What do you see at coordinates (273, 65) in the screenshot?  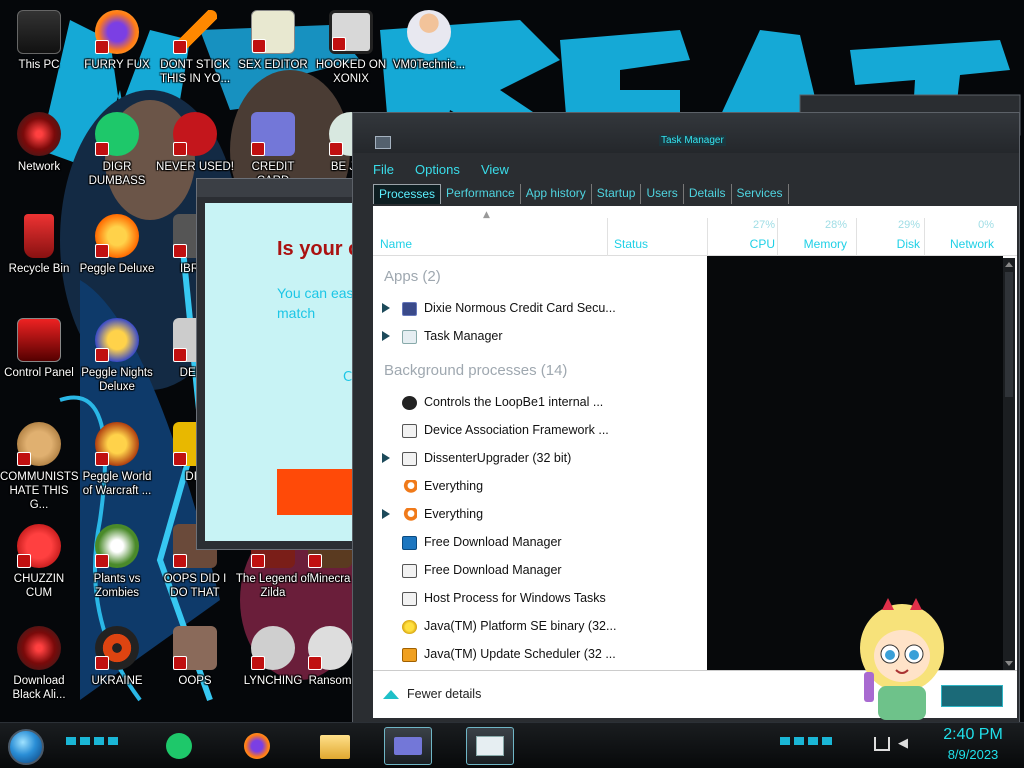 I see `icon-label: SEX EDITOR` at bounding box center [273, 65].